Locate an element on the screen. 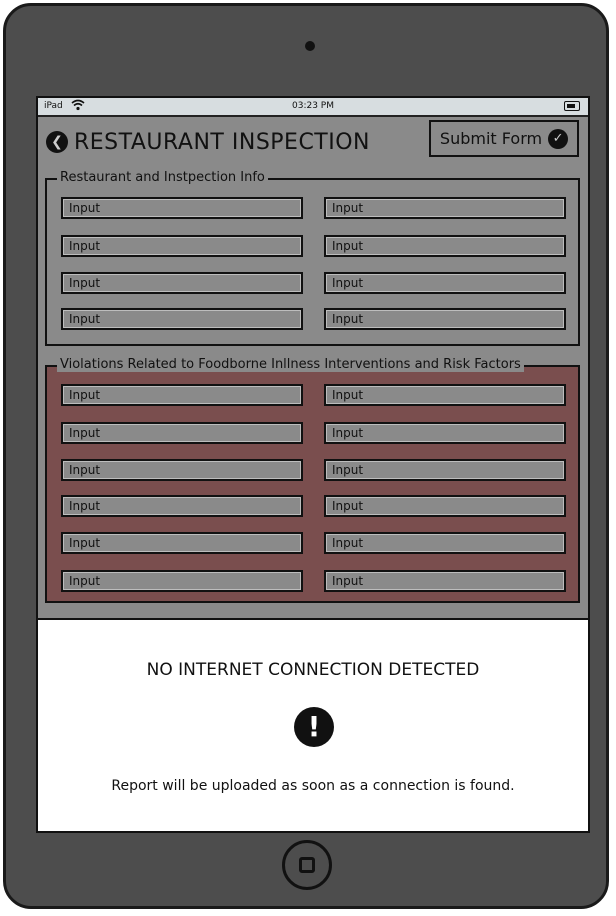 This screenshot has width=616, height=916. exclamation-icon: ! is located at coordinates (314, 727).